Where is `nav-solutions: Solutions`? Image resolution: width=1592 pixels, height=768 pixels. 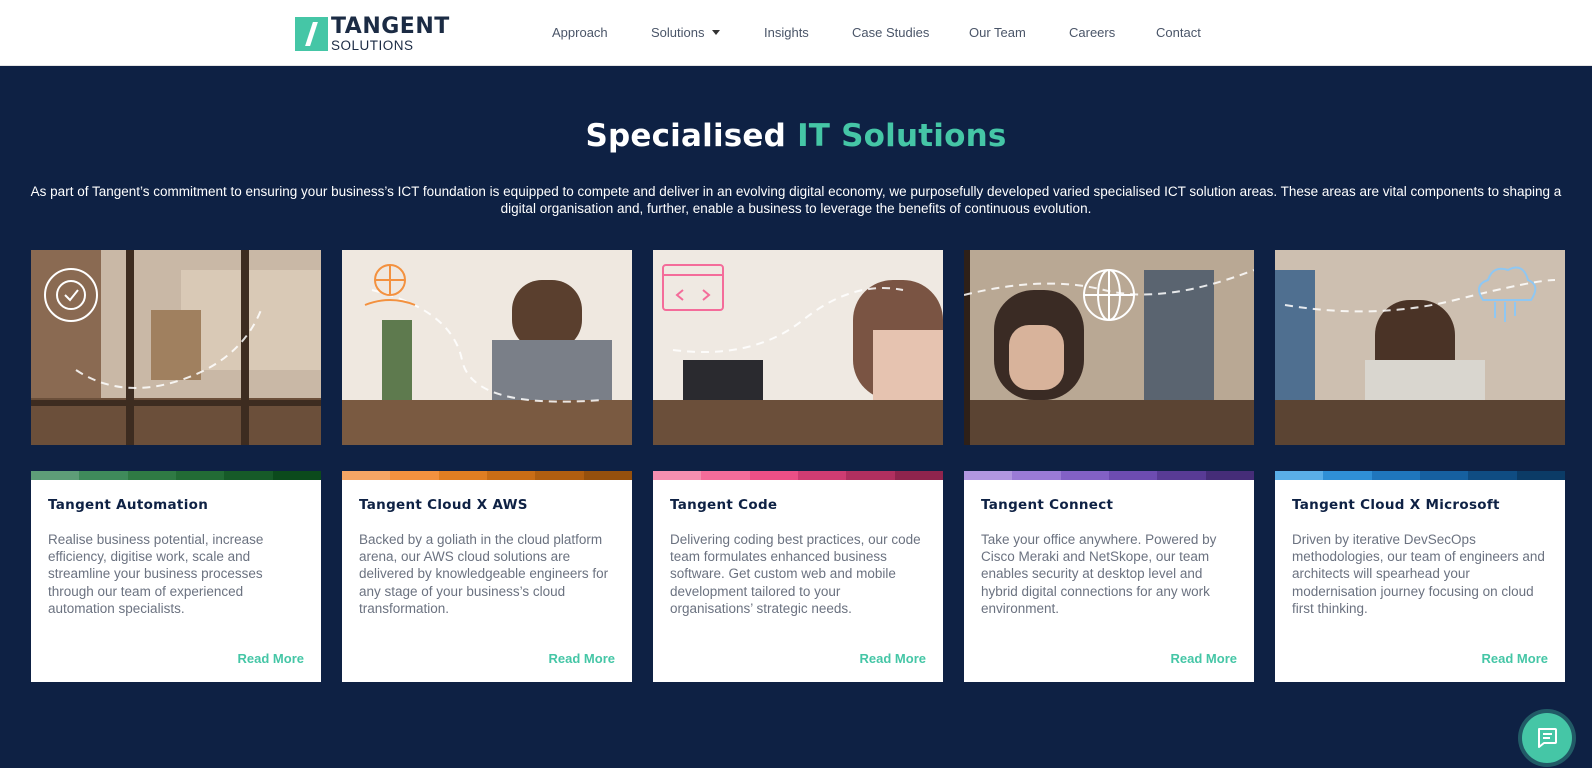 nav-solutions: Solutions is located at coordinates (686, 32).